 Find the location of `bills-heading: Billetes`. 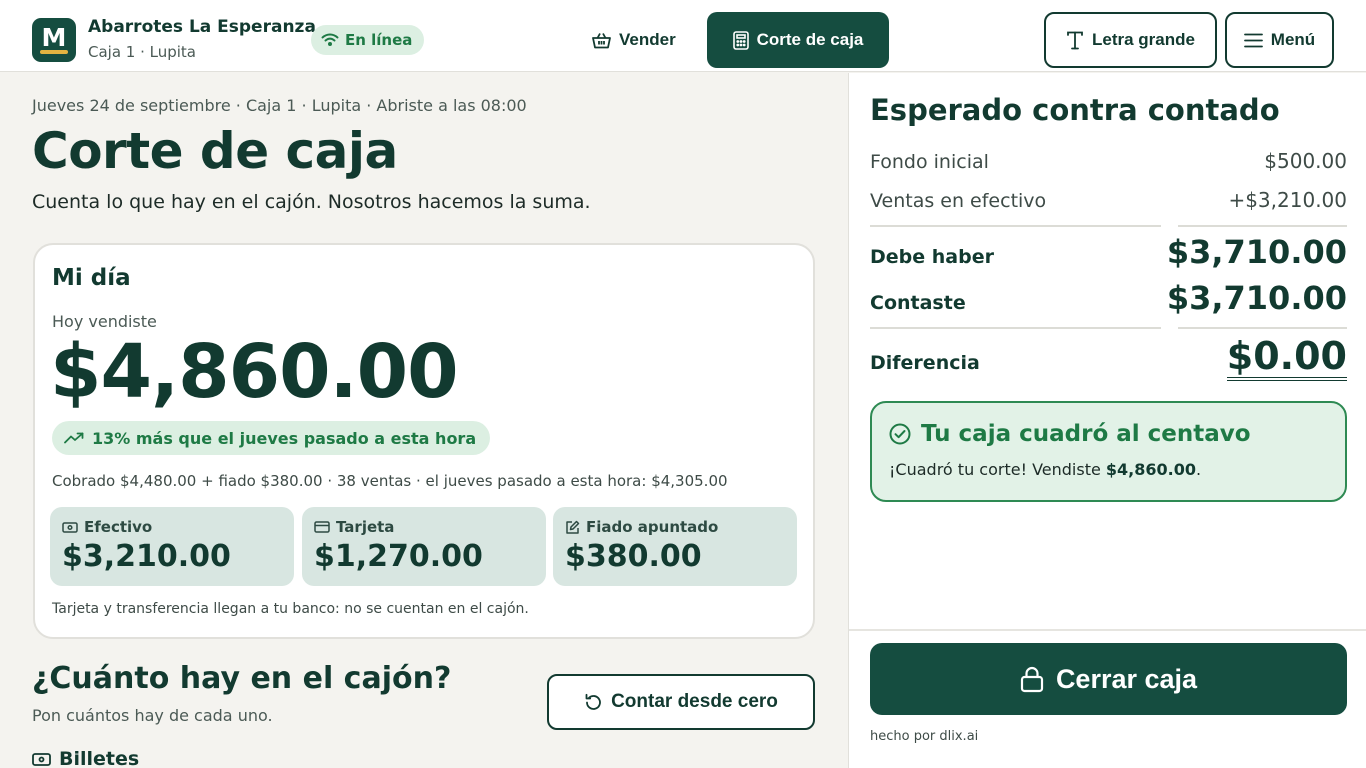

bills-heading: Billetes is located at coordinates (85, 758).